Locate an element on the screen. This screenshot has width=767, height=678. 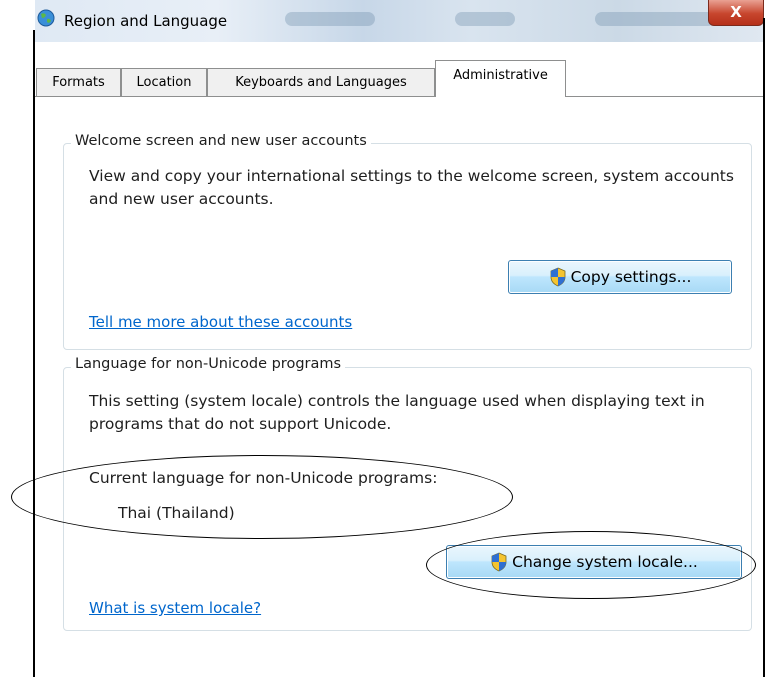
window-border-right is located at coordinates (764, 347).